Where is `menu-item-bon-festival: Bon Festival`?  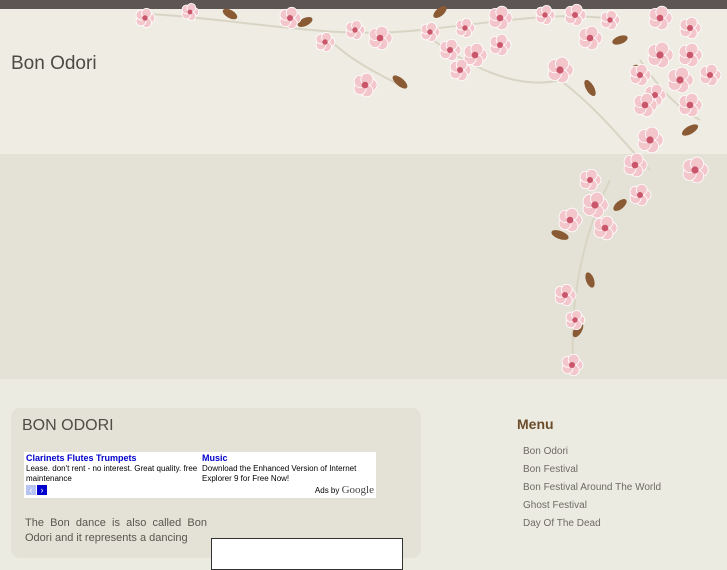
menu-item-bon-festival: Bon Festival is located at coordinates (620, 473).